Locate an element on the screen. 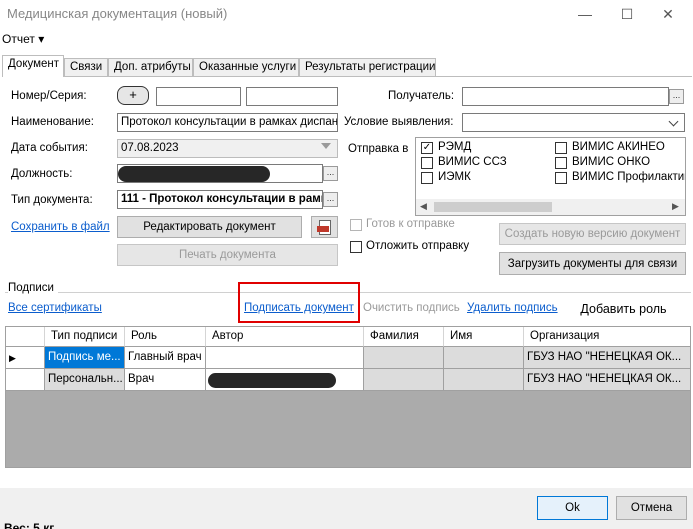  column-header-name: Имя is located at coordinates (484, 337).